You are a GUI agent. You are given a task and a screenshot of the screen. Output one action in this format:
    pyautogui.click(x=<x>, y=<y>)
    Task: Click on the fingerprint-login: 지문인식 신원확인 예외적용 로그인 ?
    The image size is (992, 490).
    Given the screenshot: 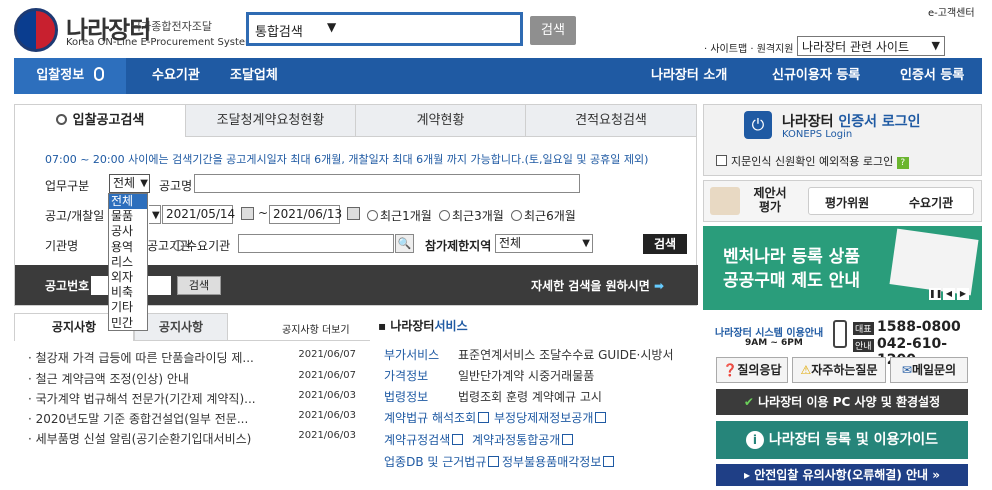 What is the action you would take?
    pyautogui.click(x=812, y=161)
    